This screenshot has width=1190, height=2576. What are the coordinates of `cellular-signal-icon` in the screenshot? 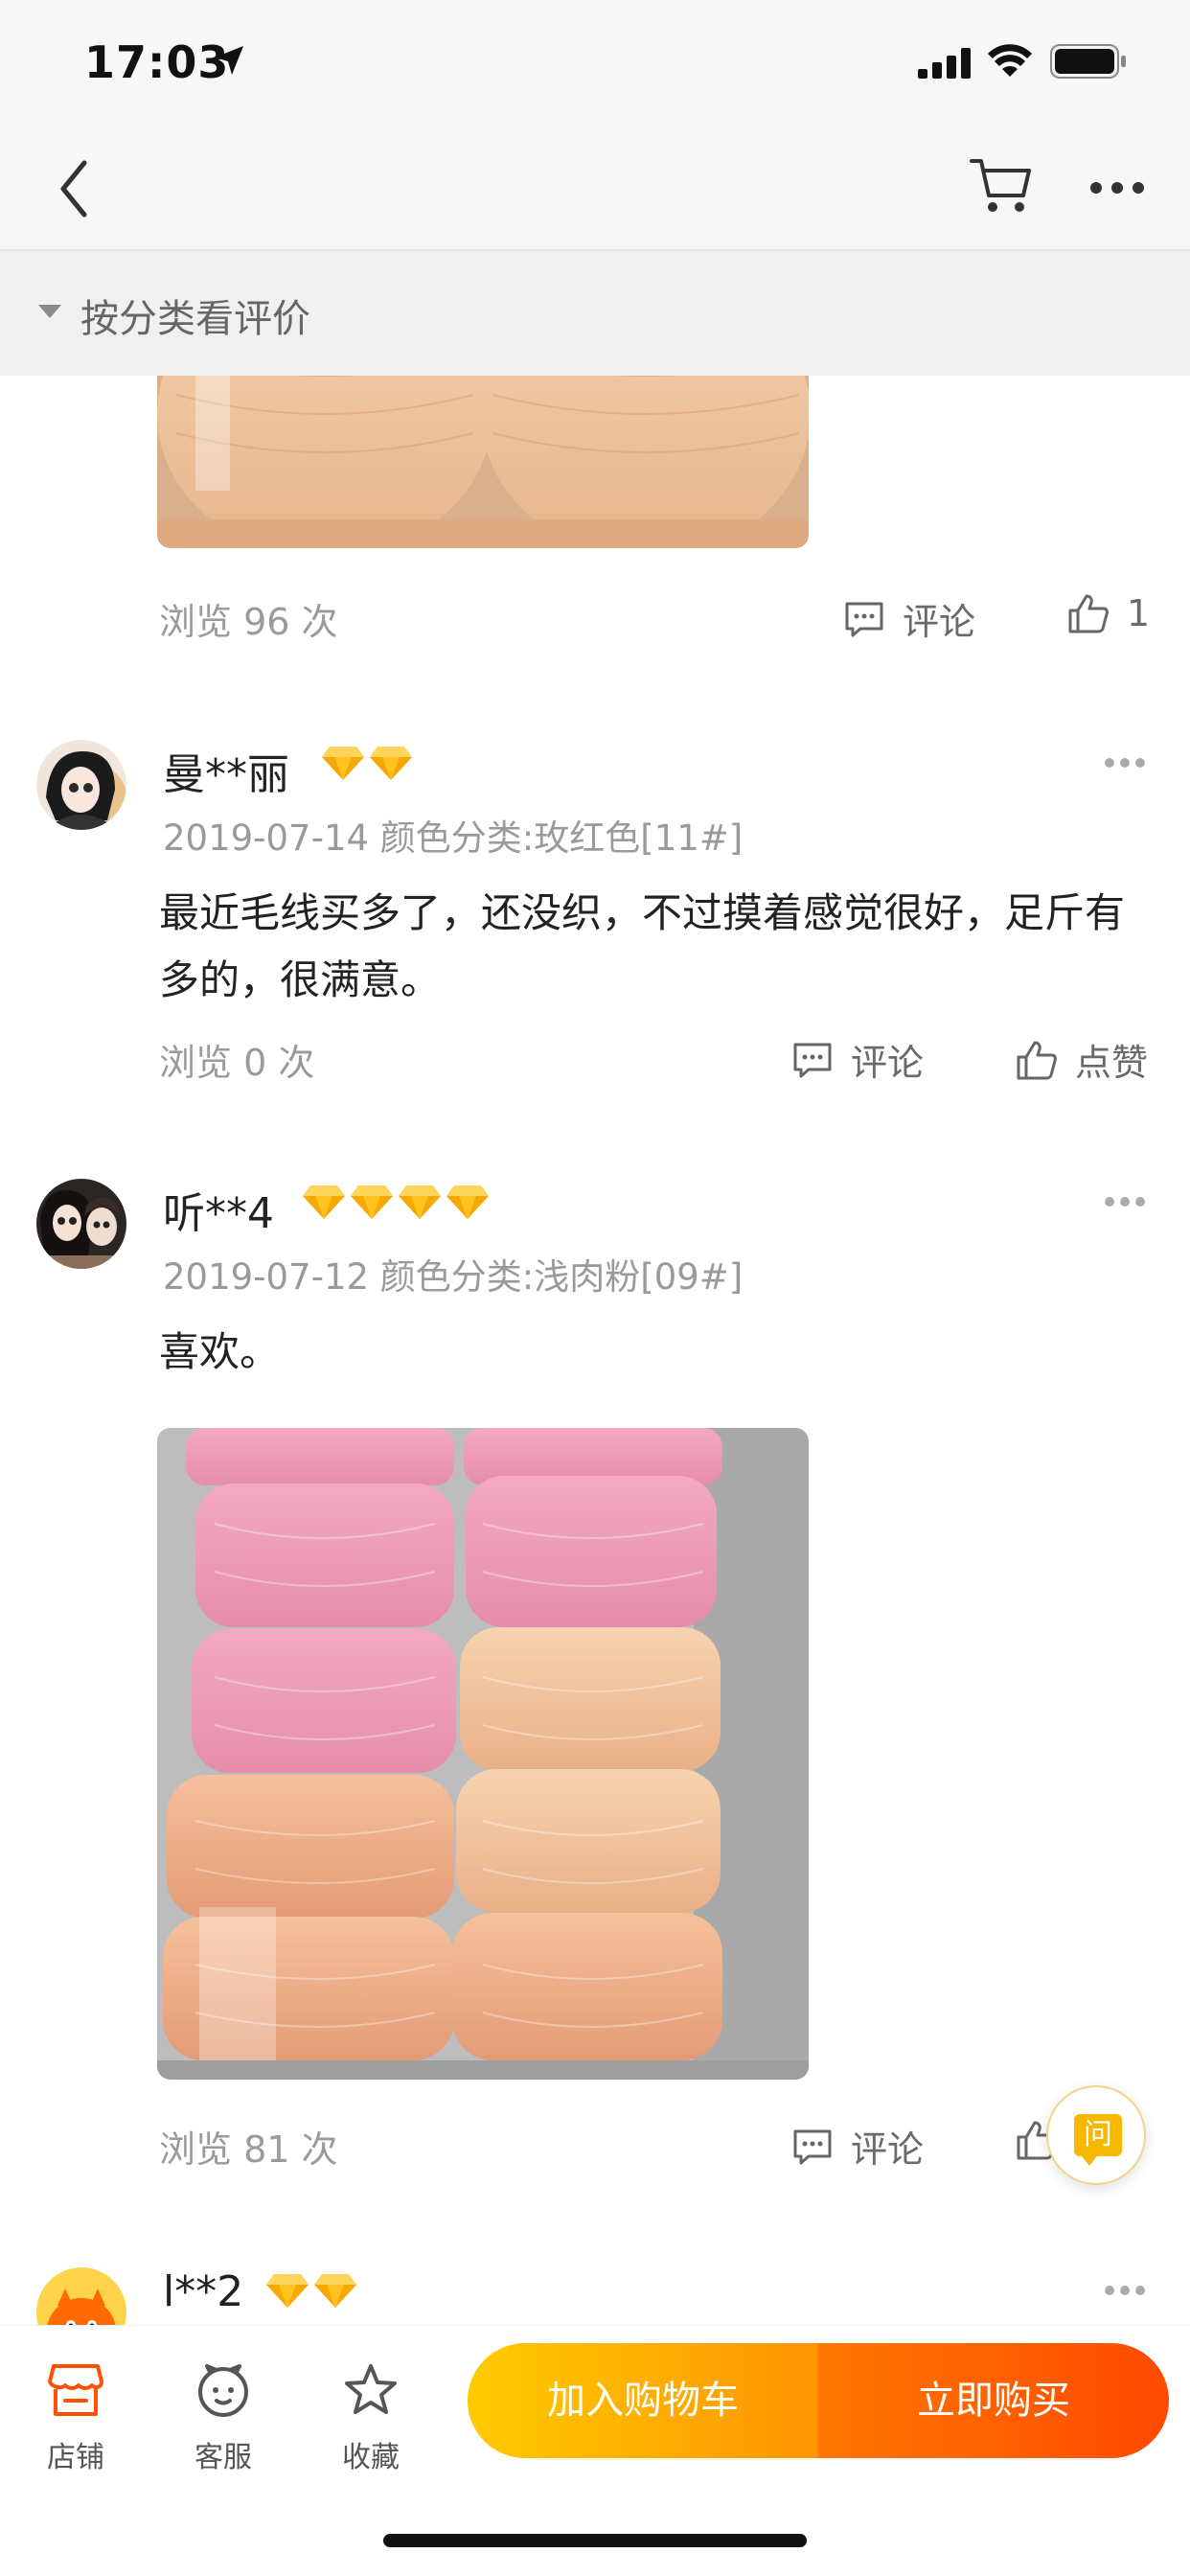 It's located at (945, 63).